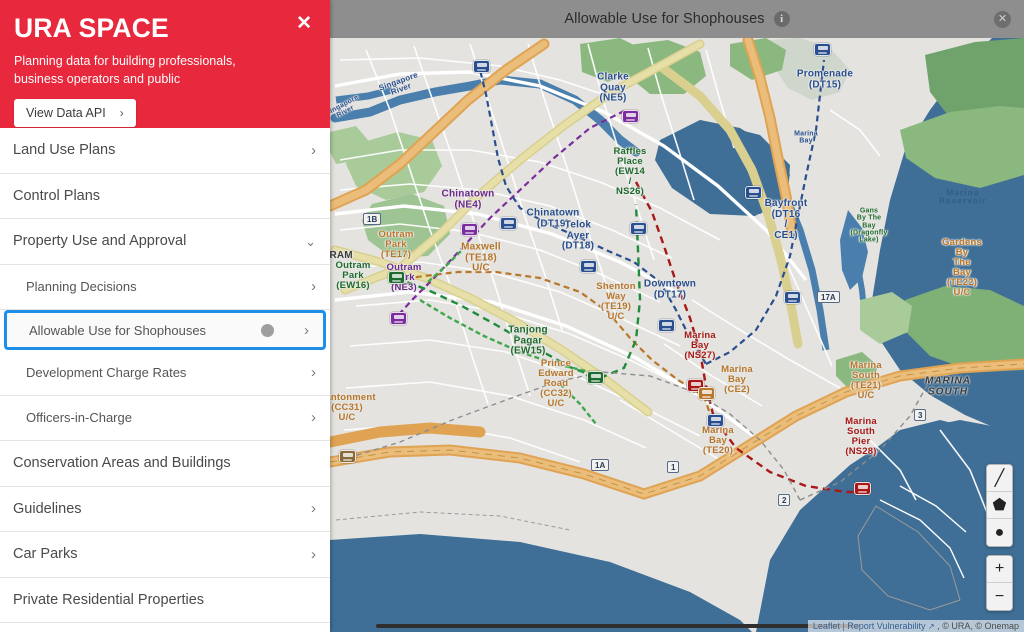  I want to click on info-icon: i, so click(781, 19).